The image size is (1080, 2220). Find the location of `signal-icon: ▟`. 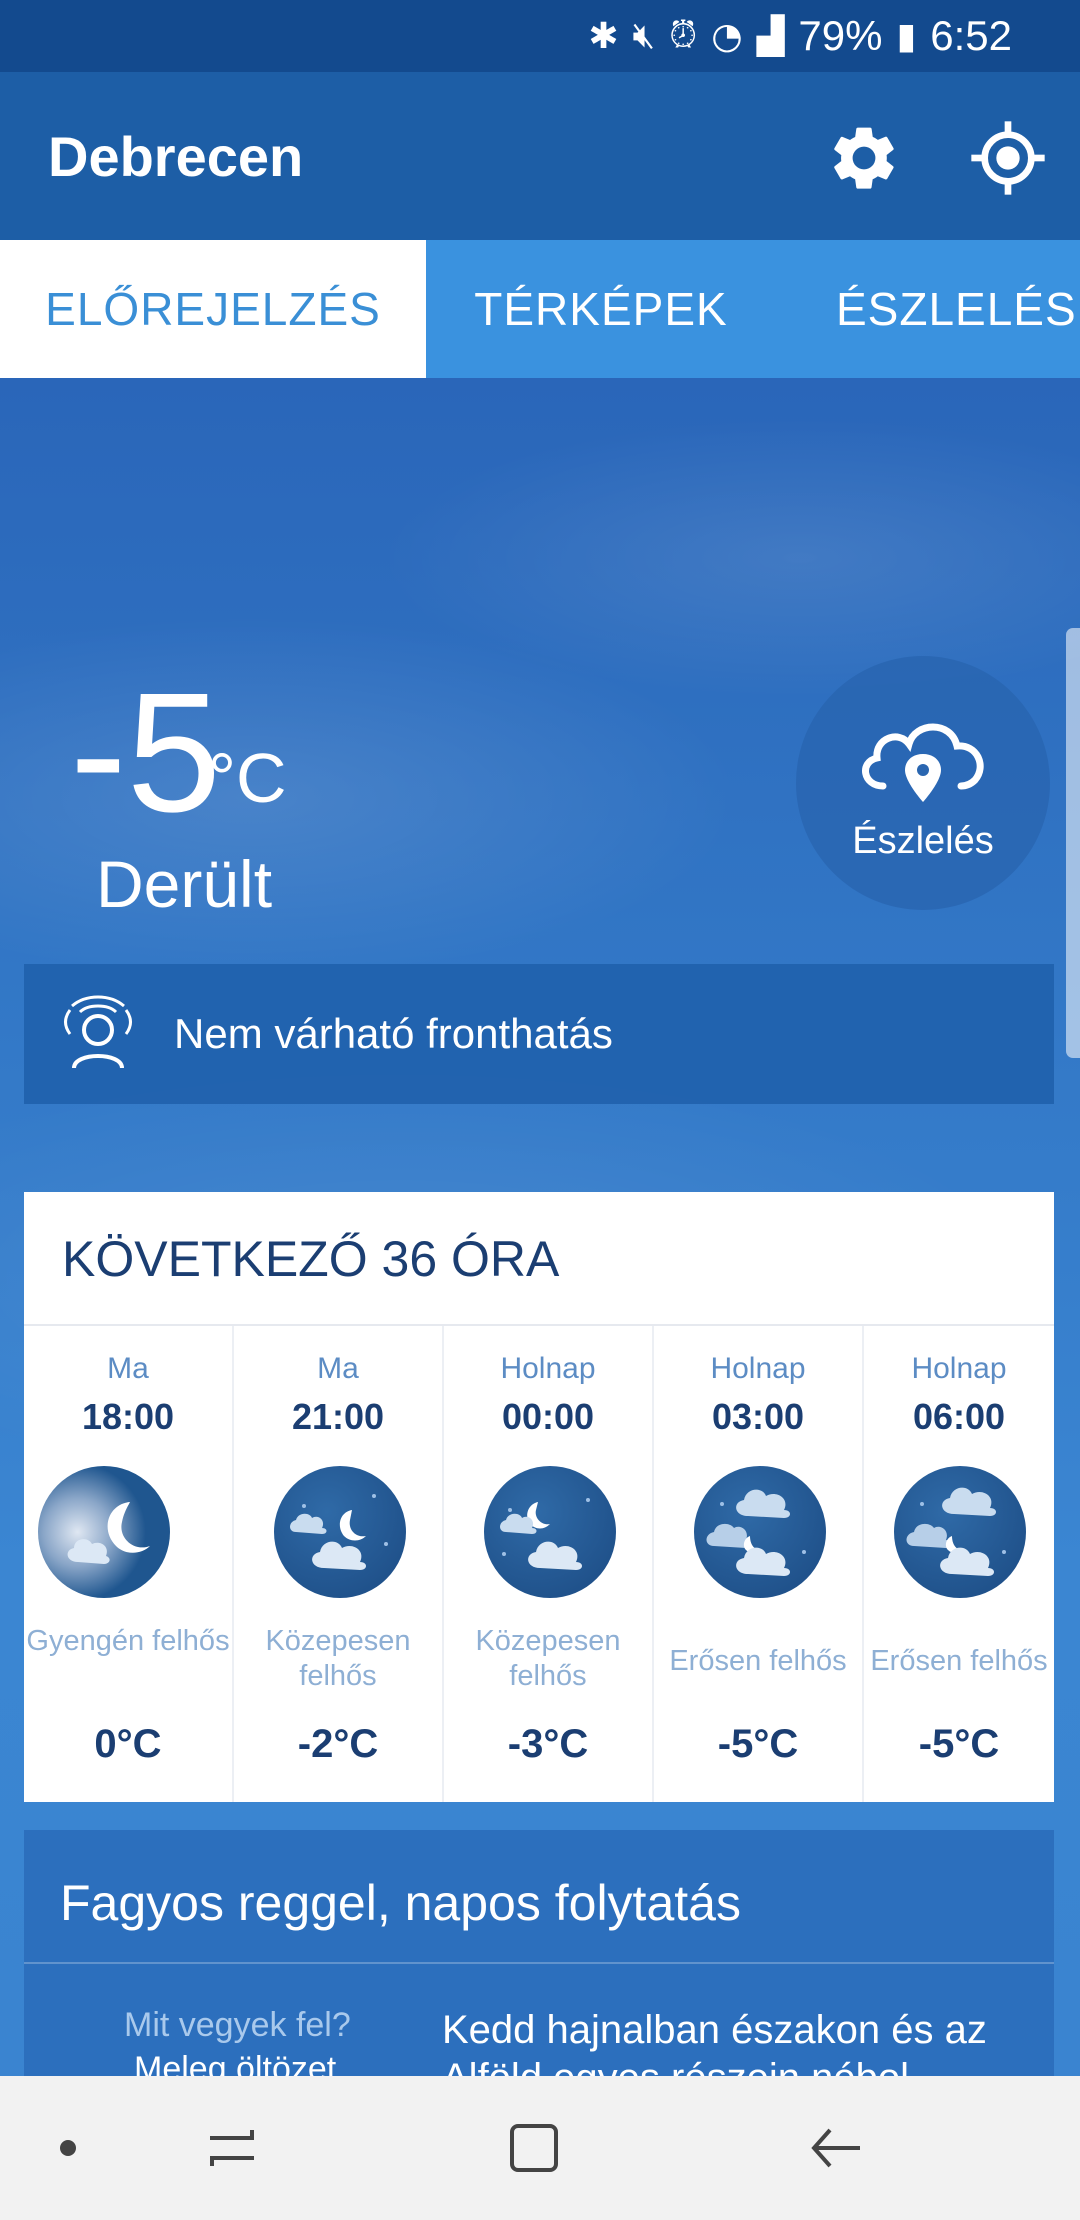

signal-icon: ▟ is located at coordinates (770, 36).